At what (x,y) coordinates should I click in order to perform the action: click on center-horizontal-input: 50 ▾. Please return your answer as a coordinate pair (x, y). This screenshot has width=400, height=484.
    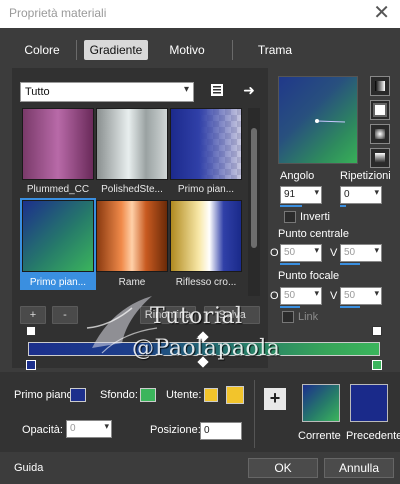
    Looking at the image, I should click on (301, 253).